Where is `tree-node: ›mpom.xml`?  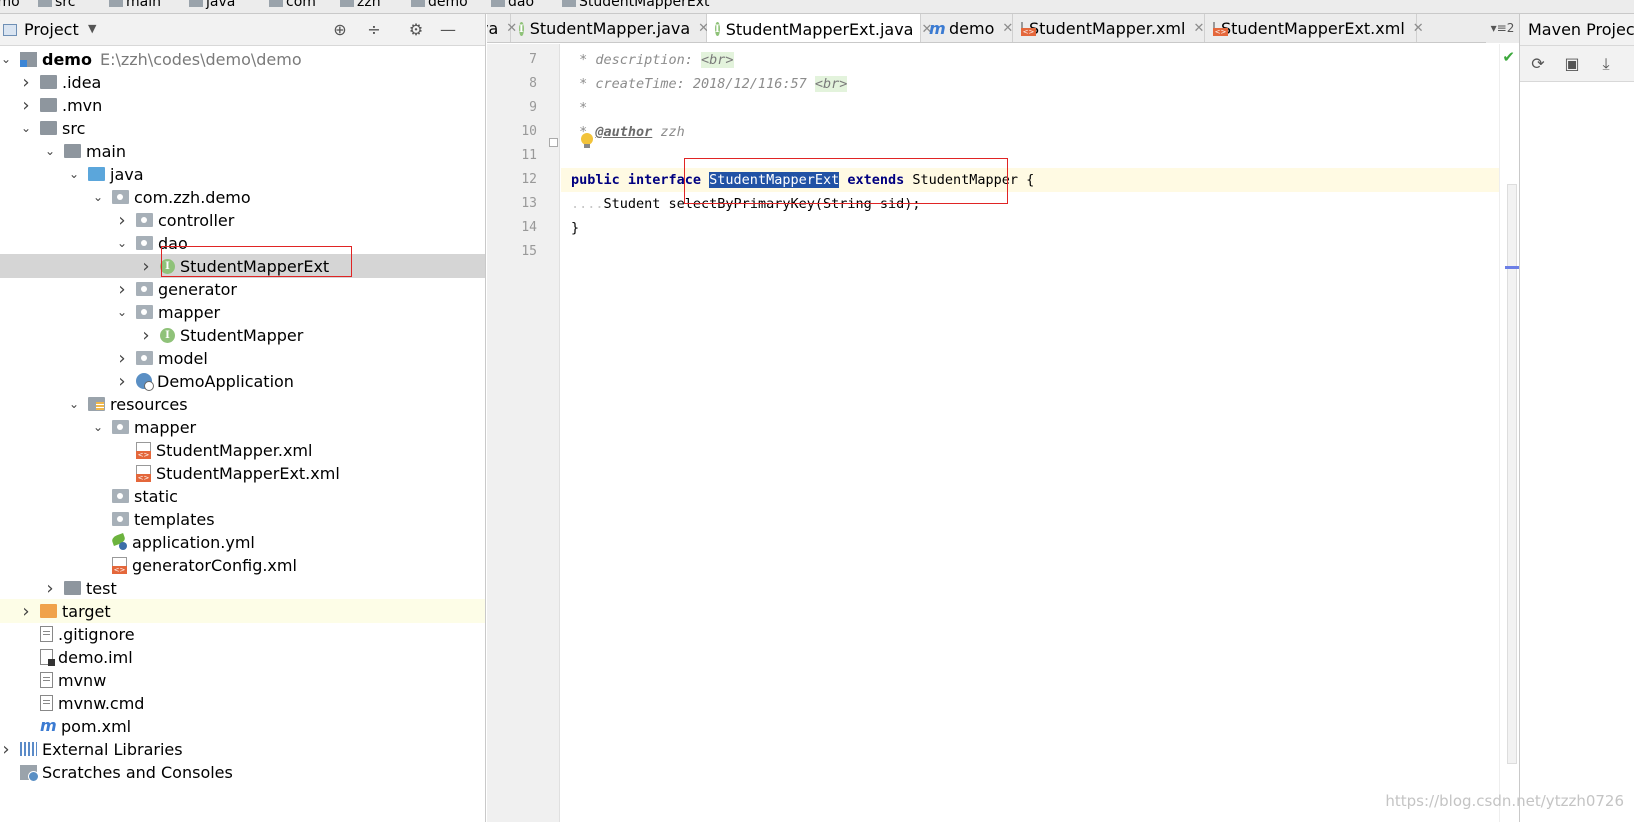 tree-node: ›mpom.xml is located at coordinates (242, 726).